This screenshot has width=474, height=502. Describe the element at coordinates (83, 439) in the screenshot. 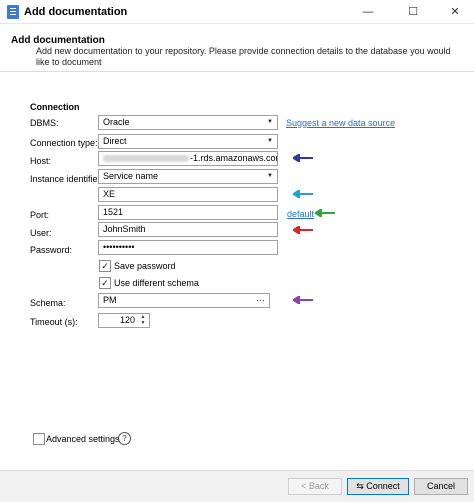

I see `advanced-settings-label: Advanced settings` at that location.